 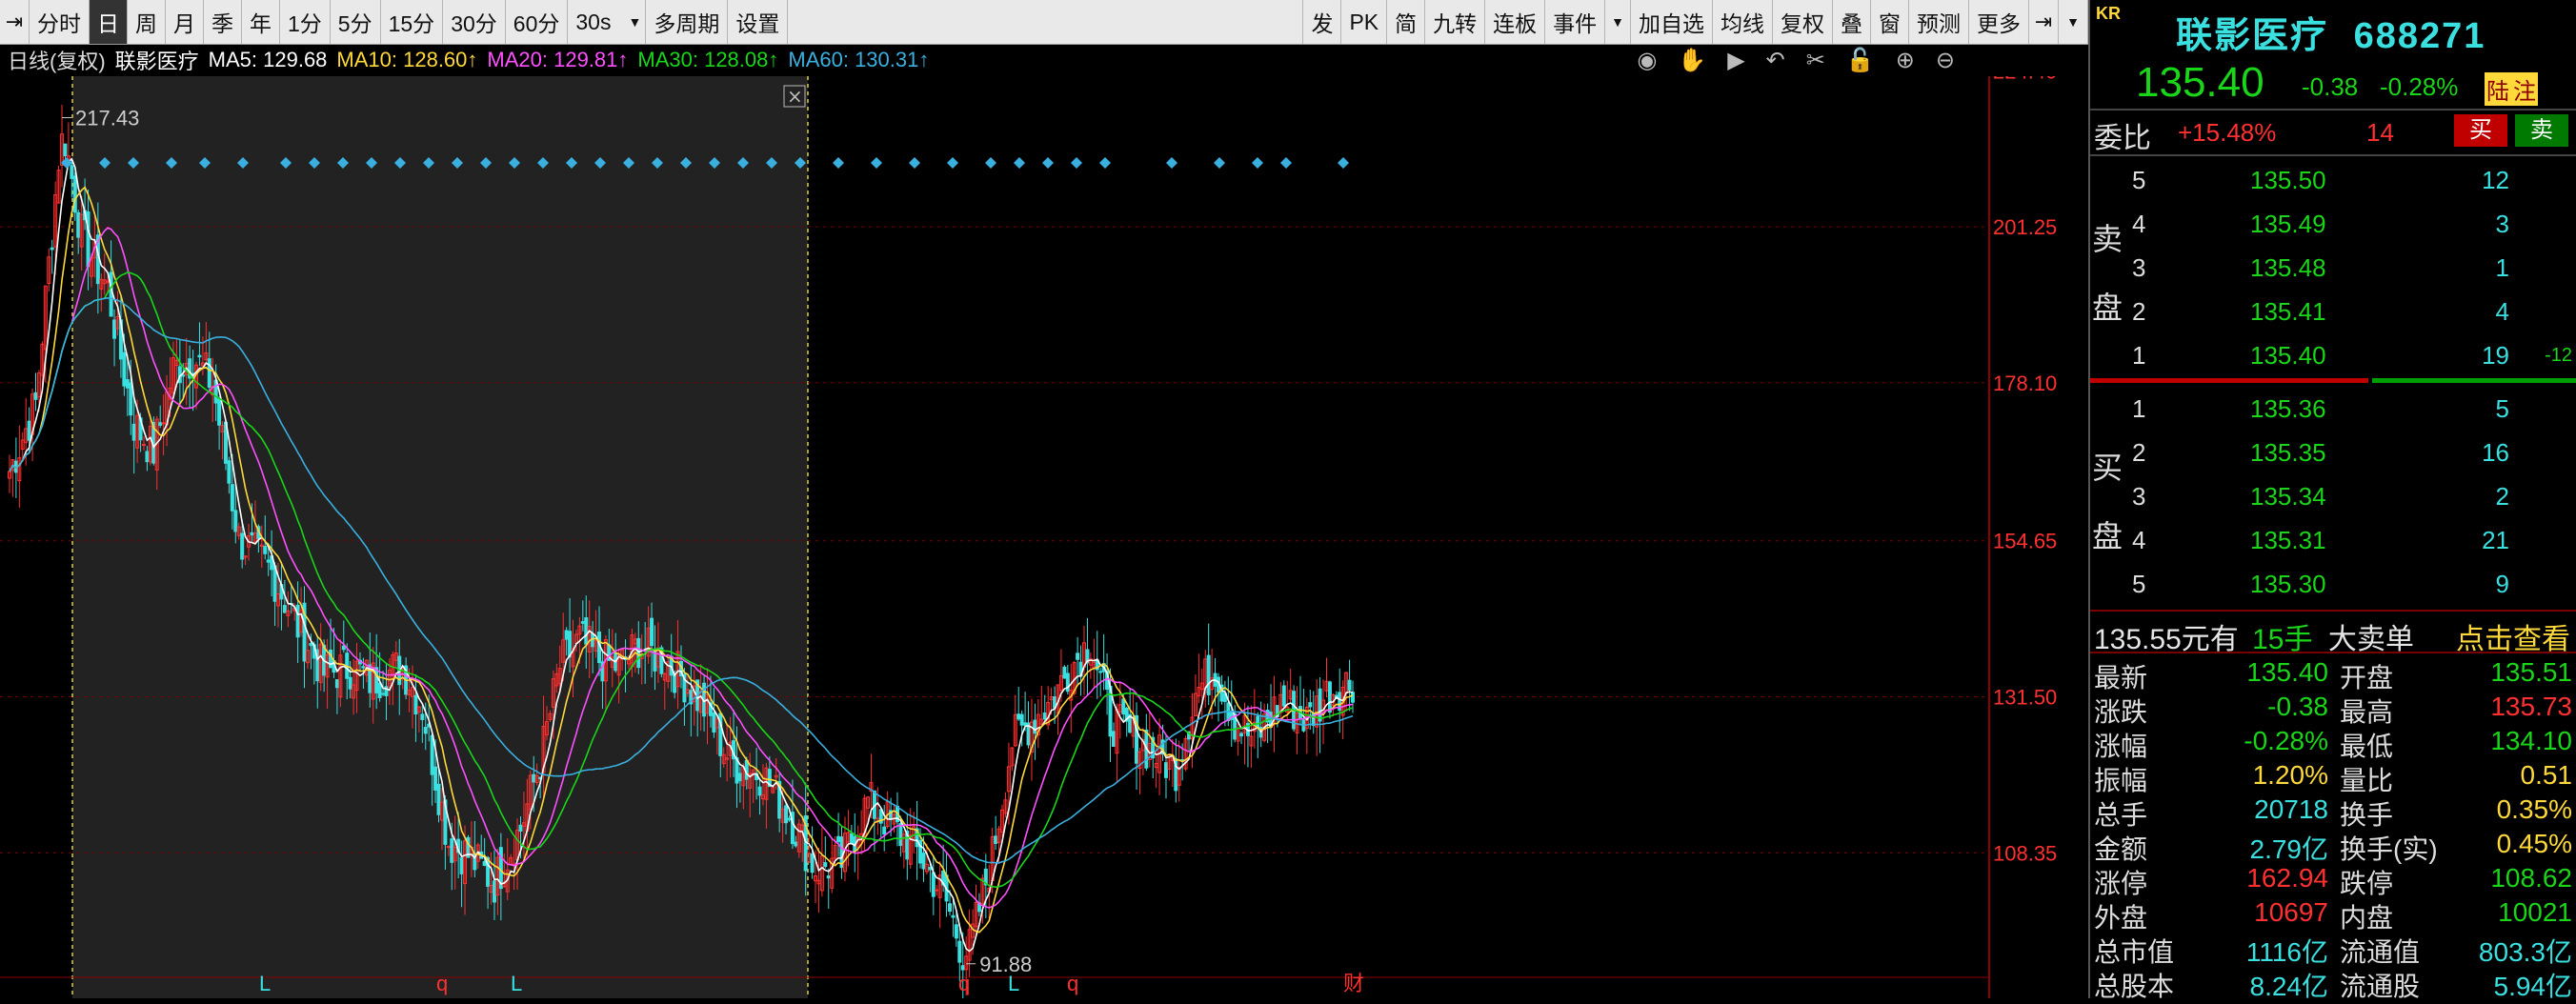 I want to click on tab-intraday: 分时, so click(x=60, y=22).